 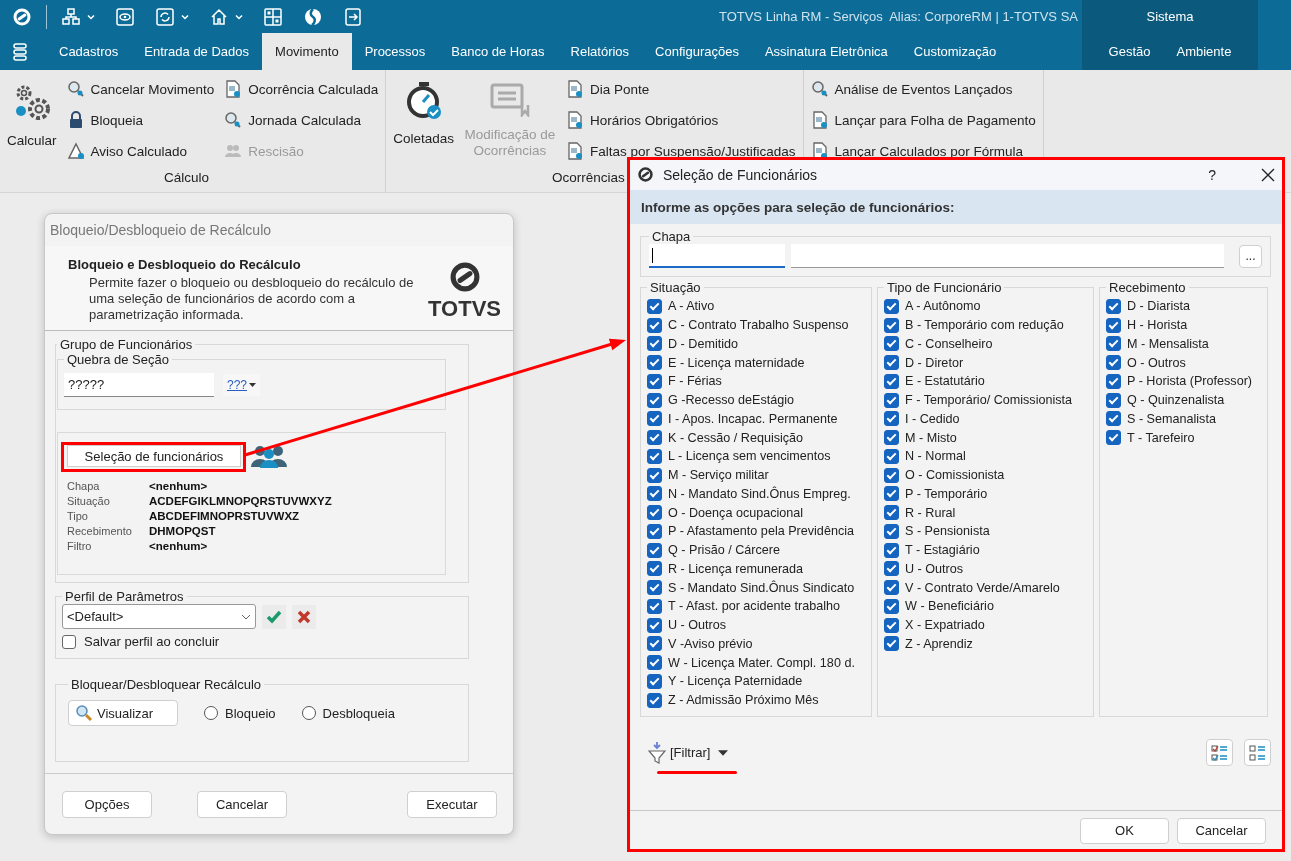 I want to click on uncheck-all-button, so click(x=1257, y=752).